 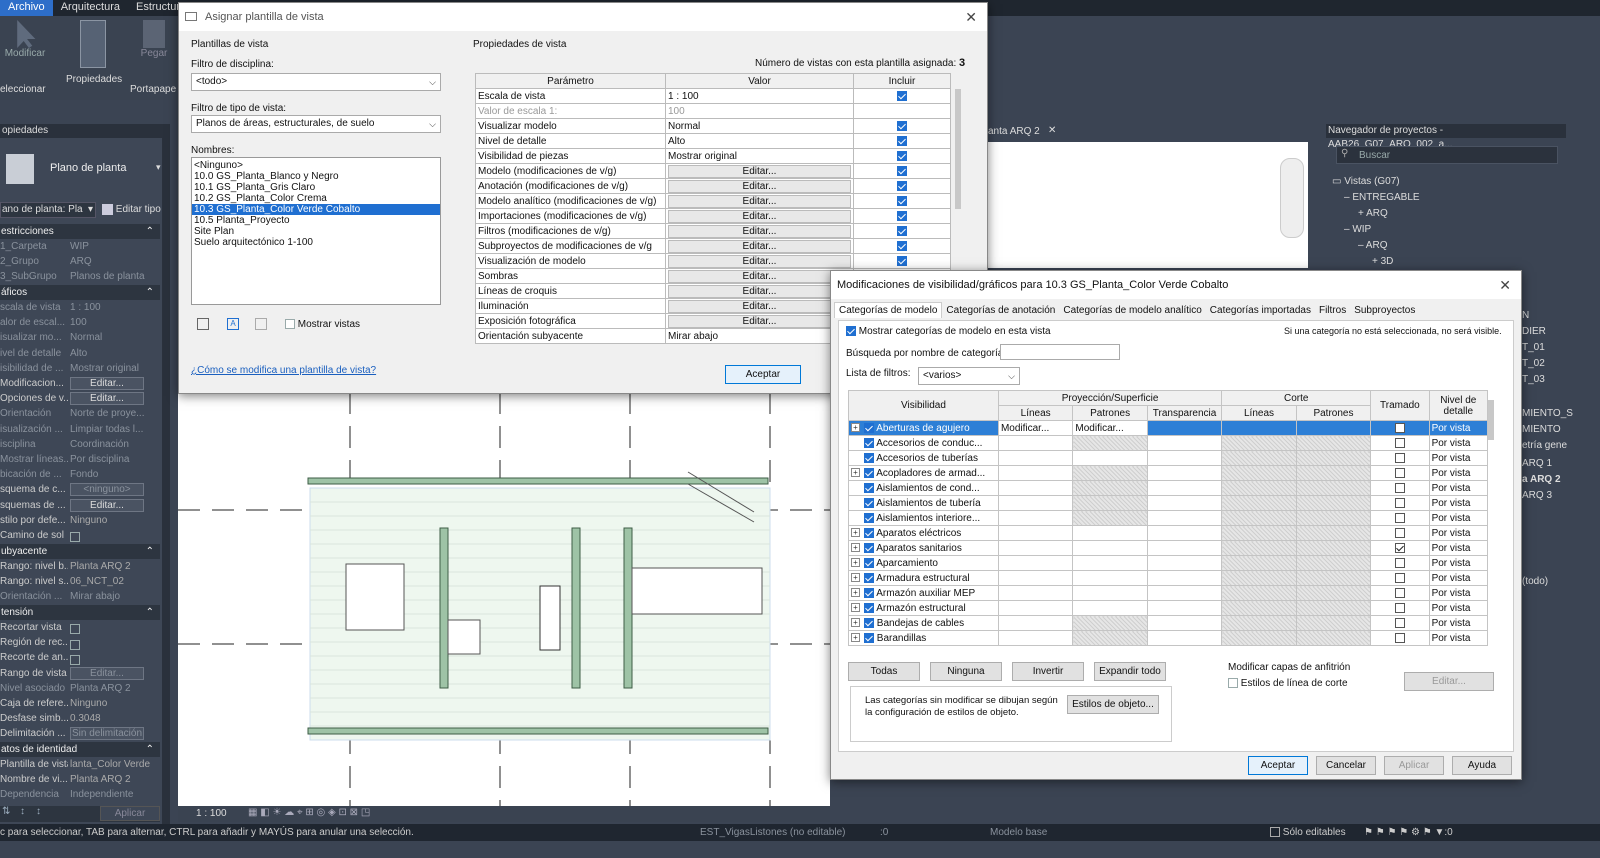 What do you see at coordinates (115, 459) in the screenshot?
I see `property-value: Por disciplina` at bounding box center [115, 459].